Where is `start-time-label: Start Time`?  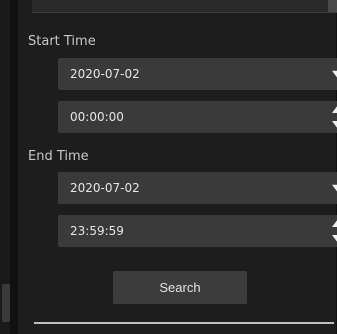 start-time-label: Start Time is located at coordinates (62, 41).